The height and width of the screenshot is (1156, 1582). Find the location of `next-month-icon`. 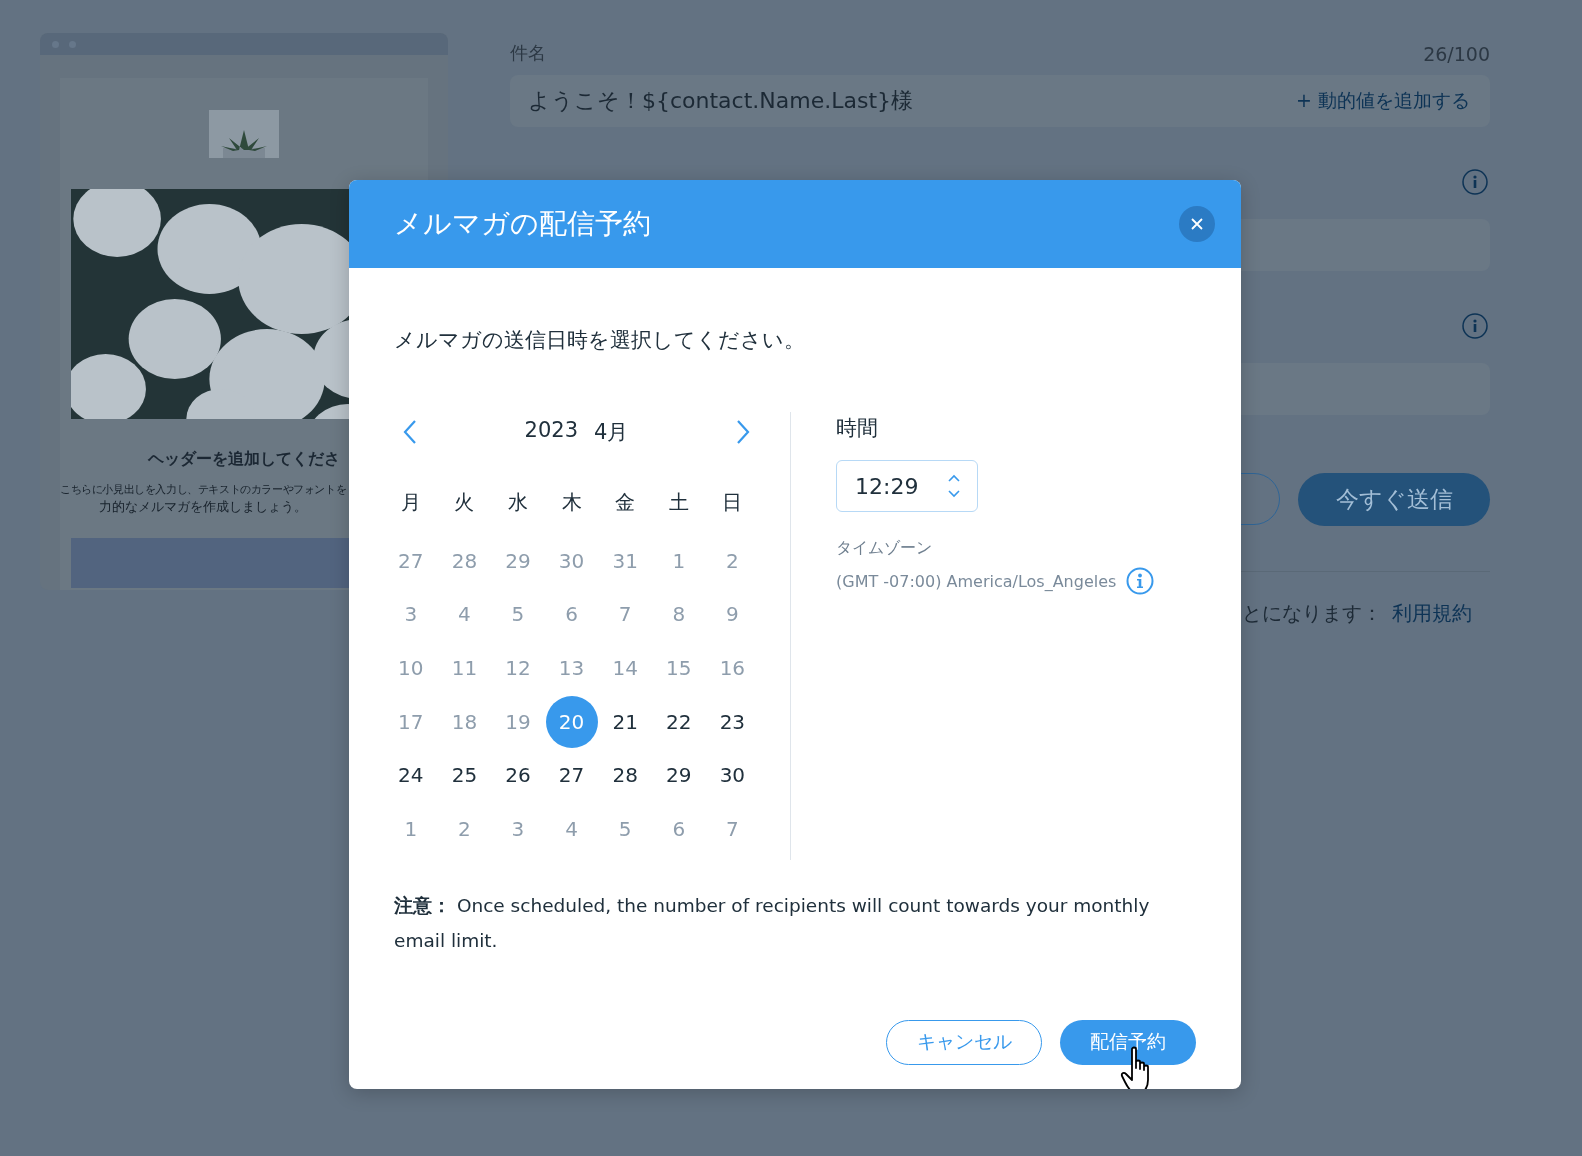

next-month-icon is located at coordinates (743, 432).